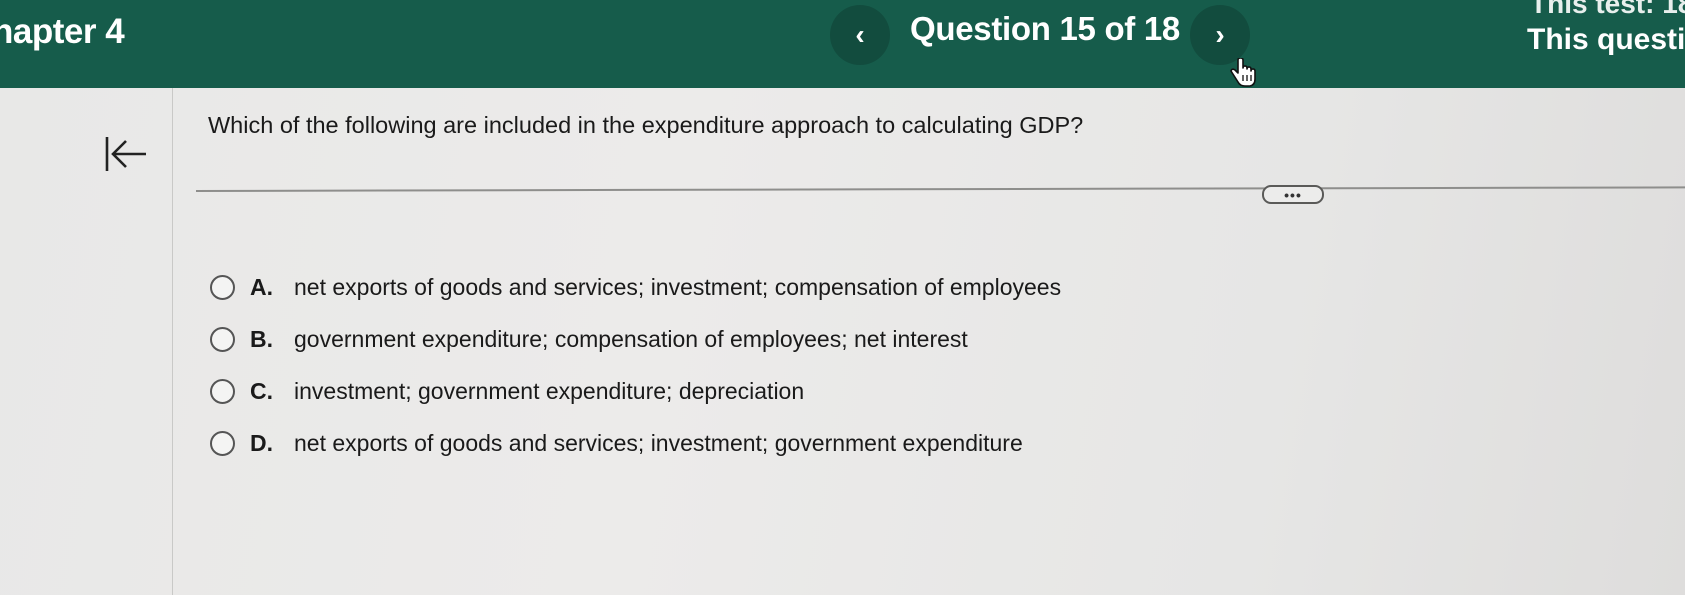  Describe the element at coordinates (261, 339) in the screenshot. I see `answer-letter: B.` at that location.